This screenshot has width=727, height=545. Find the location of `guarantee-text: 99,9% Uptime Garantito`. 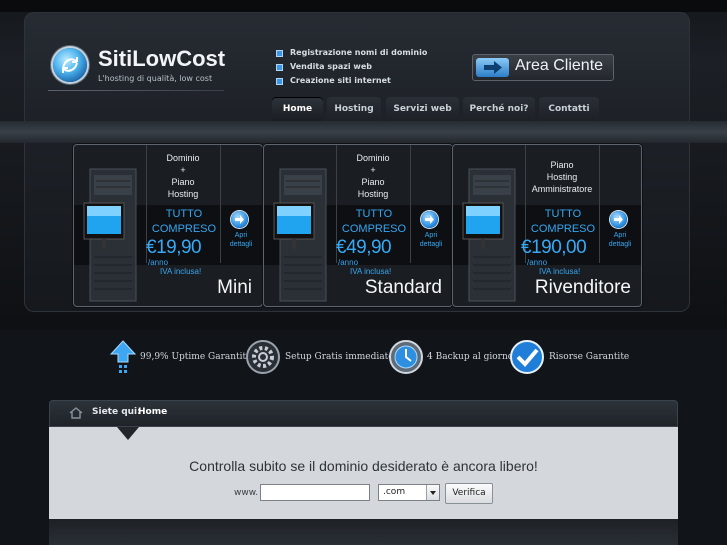

guarantee-text: 99,9% Uptime Garantito is located at coordinates (196, 357).